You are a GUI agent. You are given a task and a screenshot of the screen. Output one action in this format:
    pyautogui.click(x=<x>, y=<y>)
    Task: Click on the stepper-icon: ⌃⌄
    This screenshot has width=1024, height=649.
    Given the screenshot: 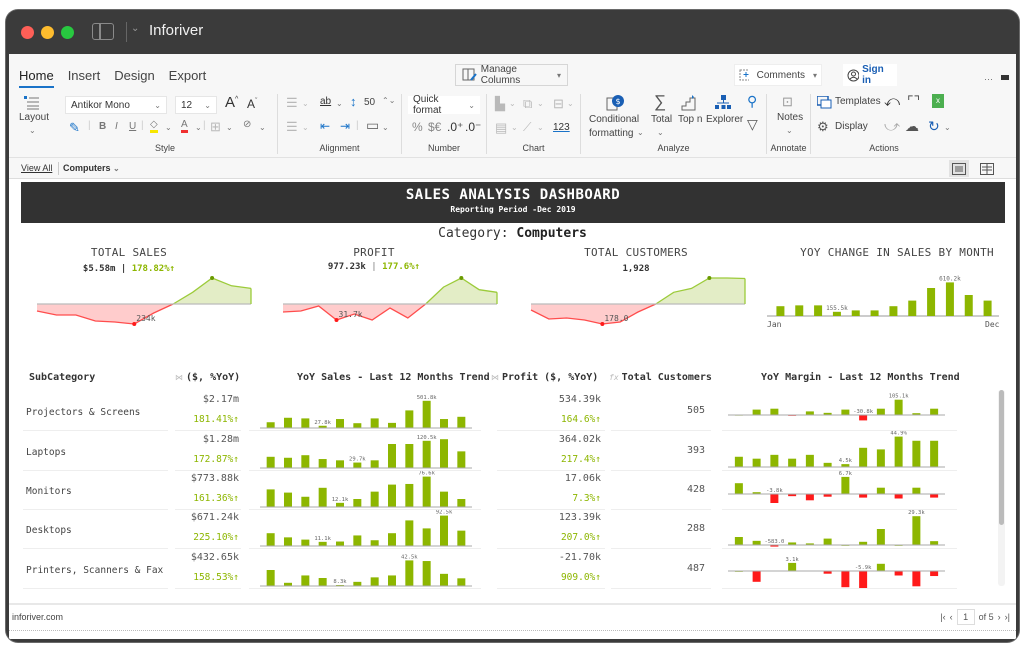 What is the action you would take?
    pyautogui.click(x=388, y=100)
    